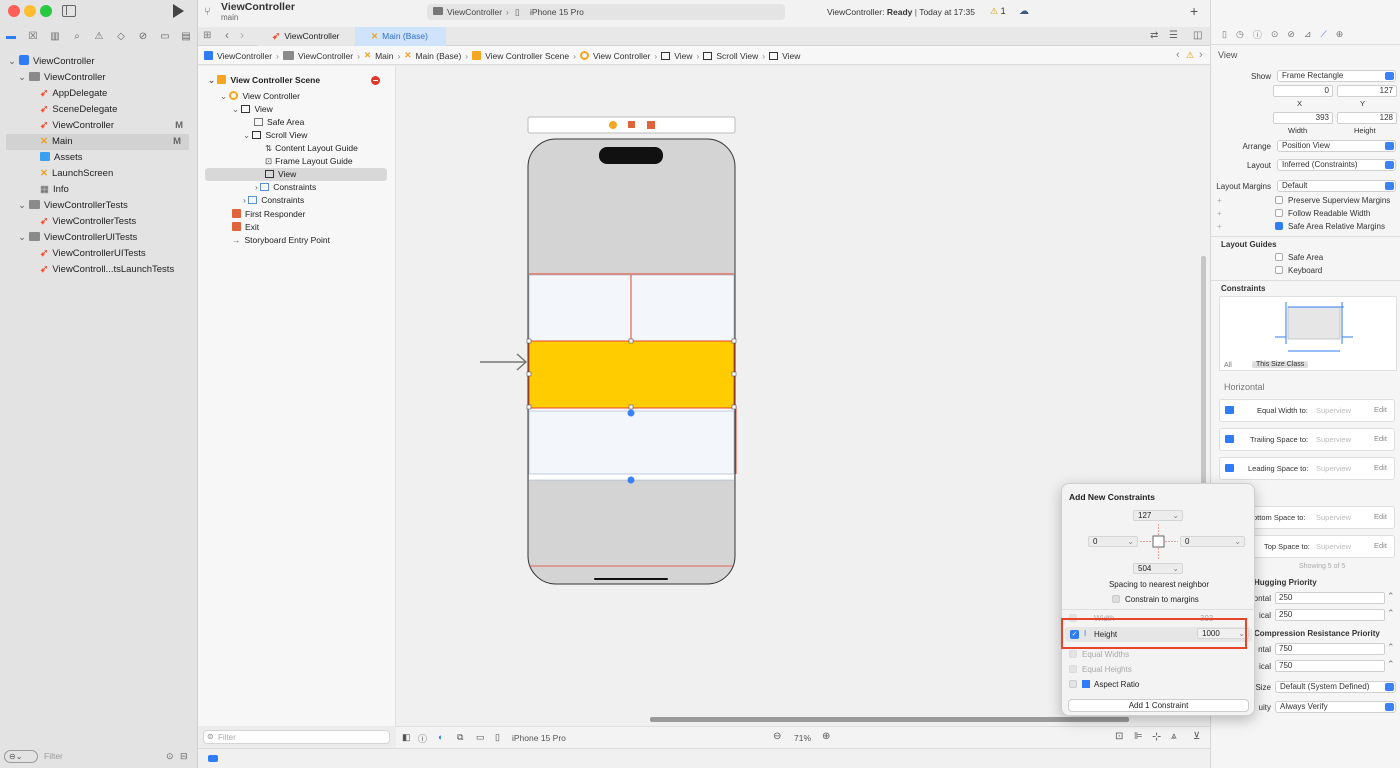  Describe the element at coordinates (539, 738) in the screenshot. I see `device-name: iPhone 15 Pro` at that location.